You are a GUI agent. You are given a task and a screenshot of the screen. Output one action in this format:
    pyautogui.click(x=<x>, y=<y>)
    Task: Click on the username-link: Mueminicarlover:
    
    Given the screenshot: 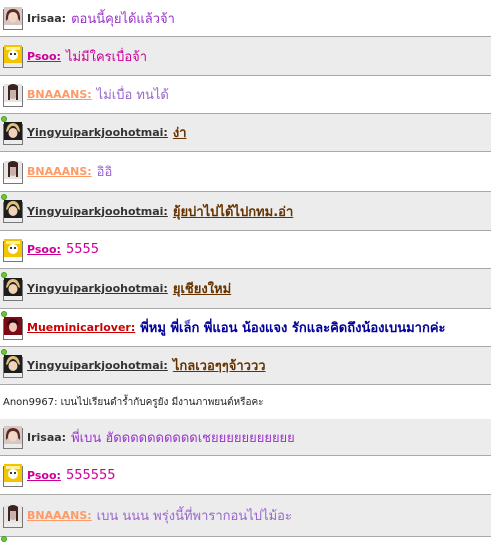 What is the action you would take?
    pyautogui.click(x=81, y=327)
    